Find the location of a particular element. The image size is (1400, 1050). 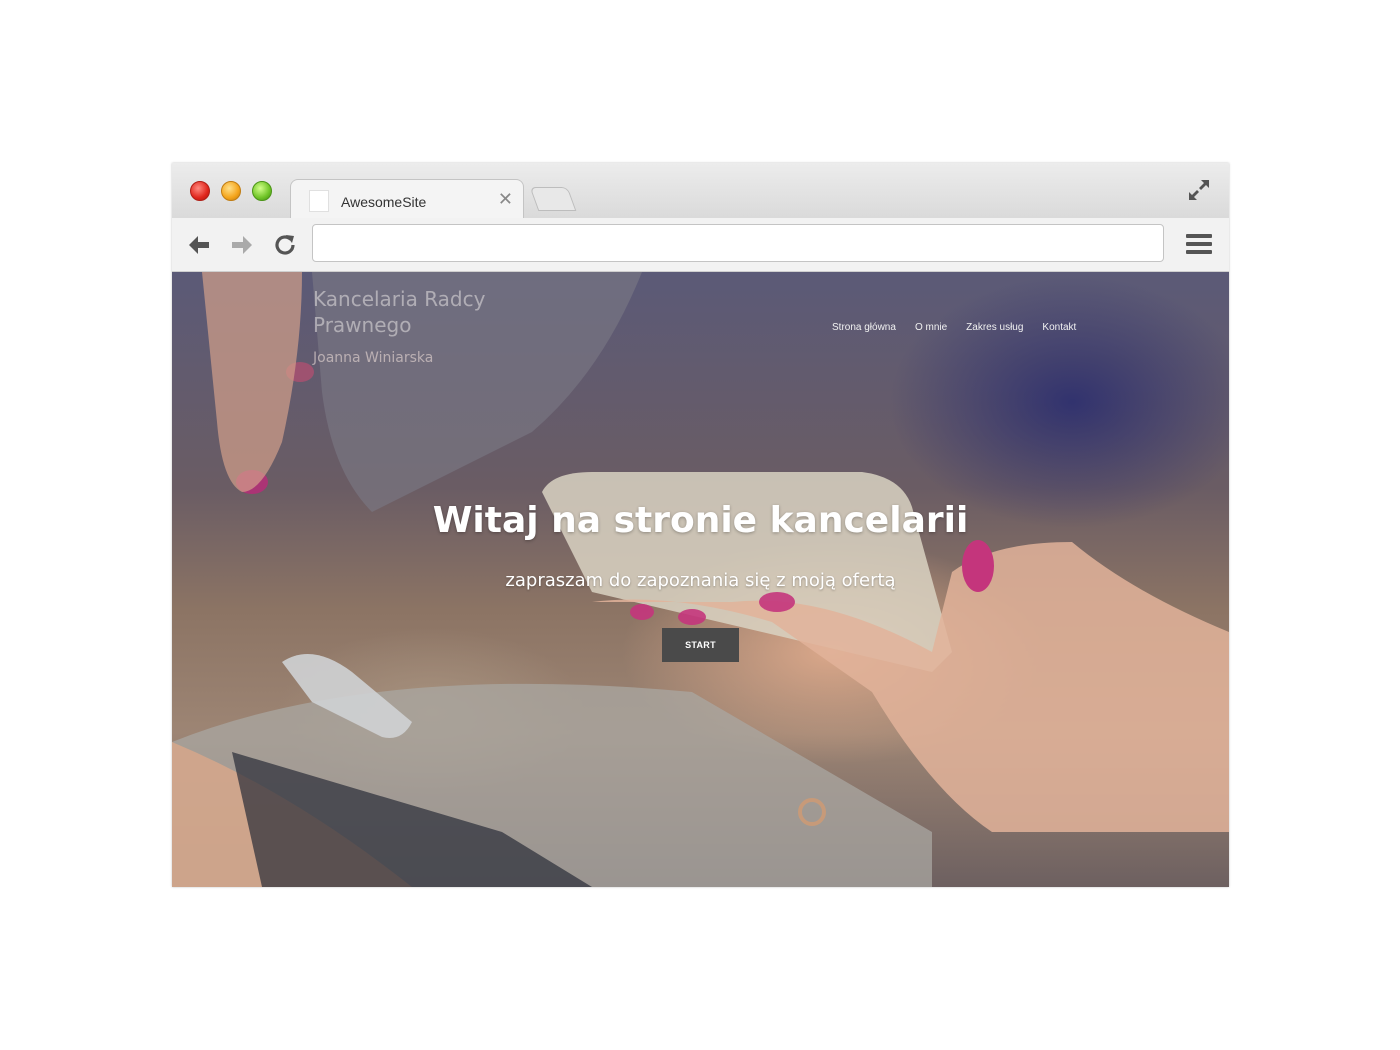

minimize-window-icon is located at coordinates (231, 191).